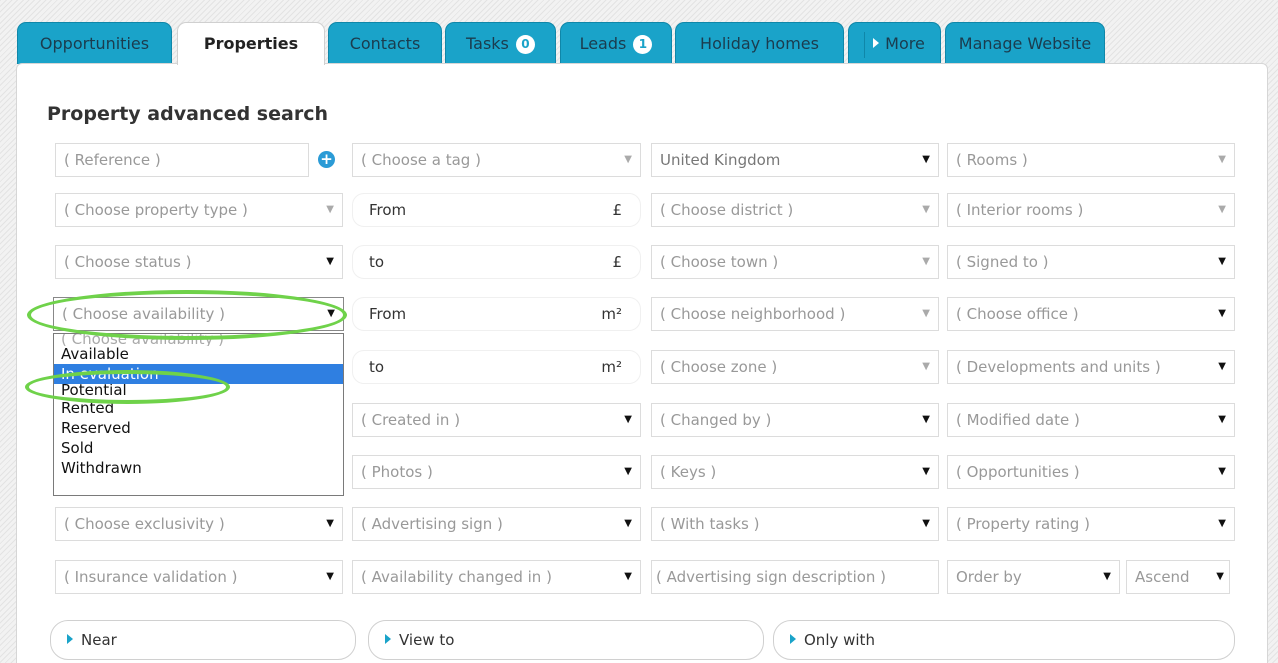 The width and height of the screenshot is (1278, 663). Describe the element at coordinates (496, 262) in the screenshot. I see `price-to-input: to £` at that location.